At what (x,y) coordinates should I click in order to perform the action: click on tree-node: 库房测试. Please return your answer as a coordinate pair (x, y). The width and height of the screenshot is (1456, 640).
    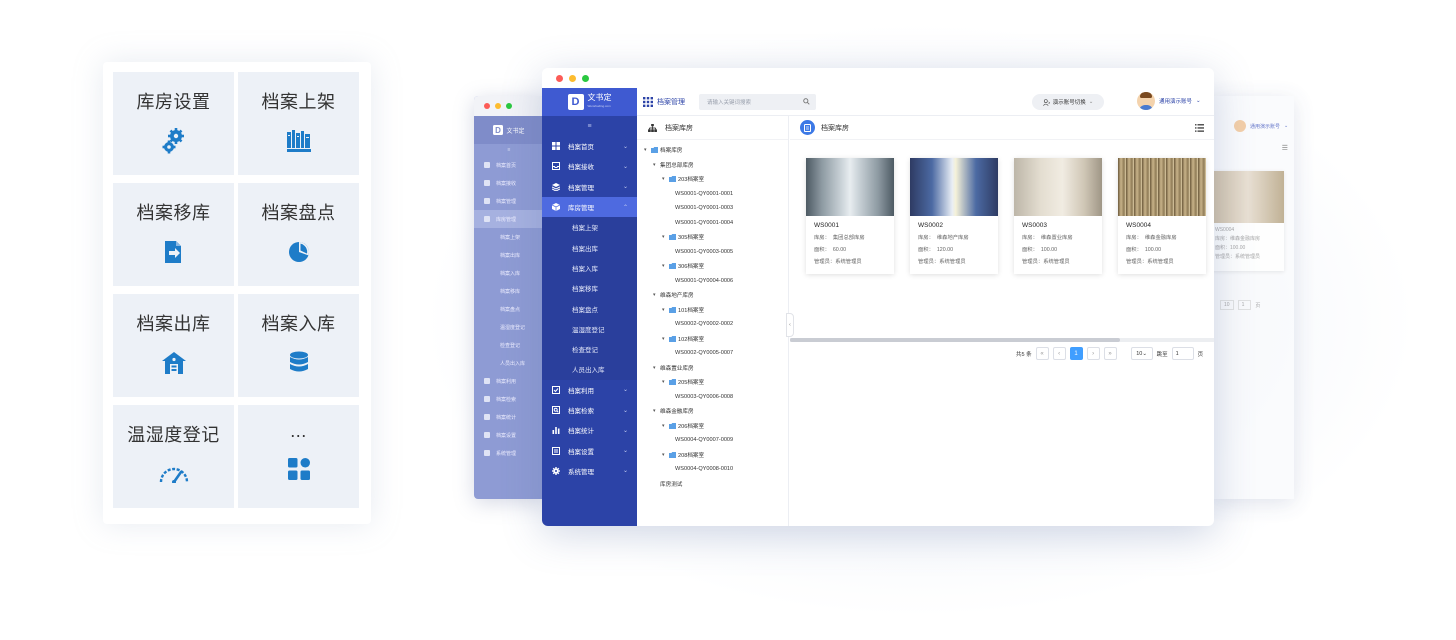
    Looking at the image, I should click on (712, 484).